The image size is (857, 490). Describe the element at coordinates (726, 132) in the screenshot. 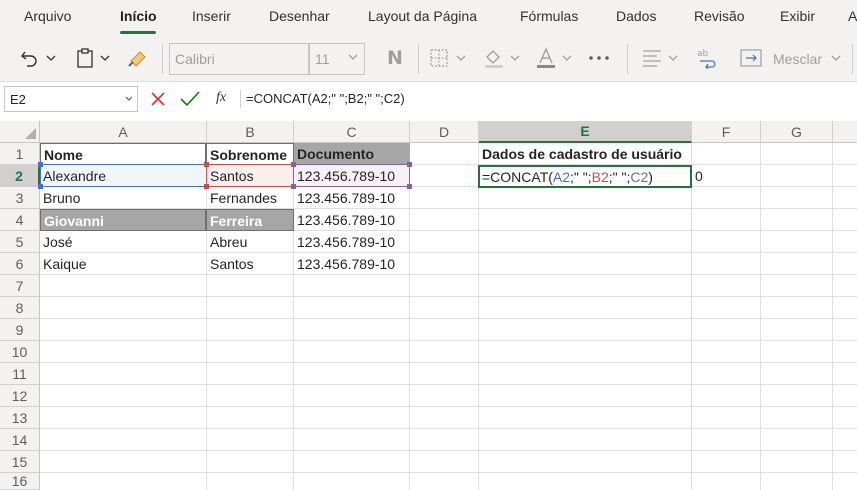

I see `column-header-f: F` at that location.